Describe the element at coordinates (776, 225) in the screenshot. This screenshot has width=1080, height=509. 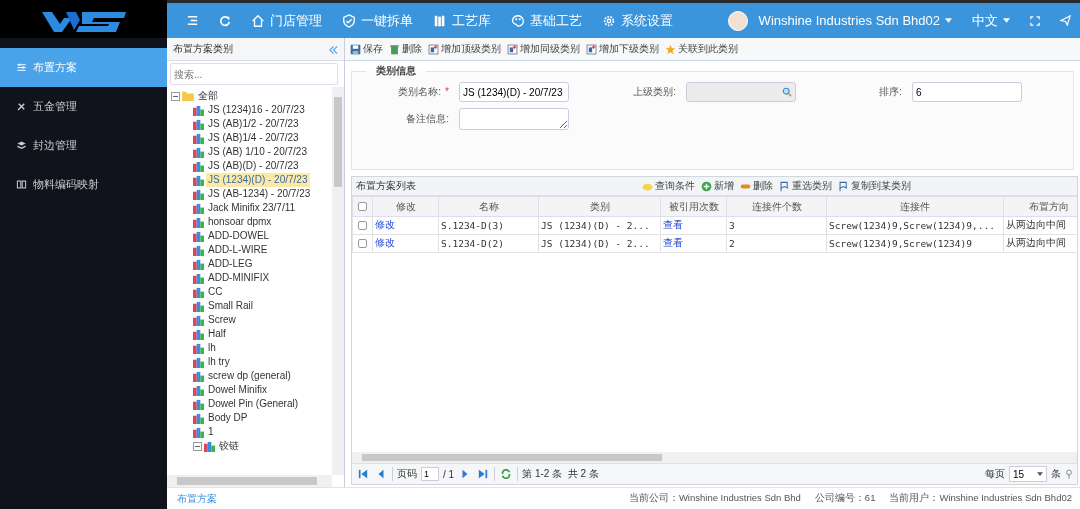
I see `table-cell: 3` at that location.